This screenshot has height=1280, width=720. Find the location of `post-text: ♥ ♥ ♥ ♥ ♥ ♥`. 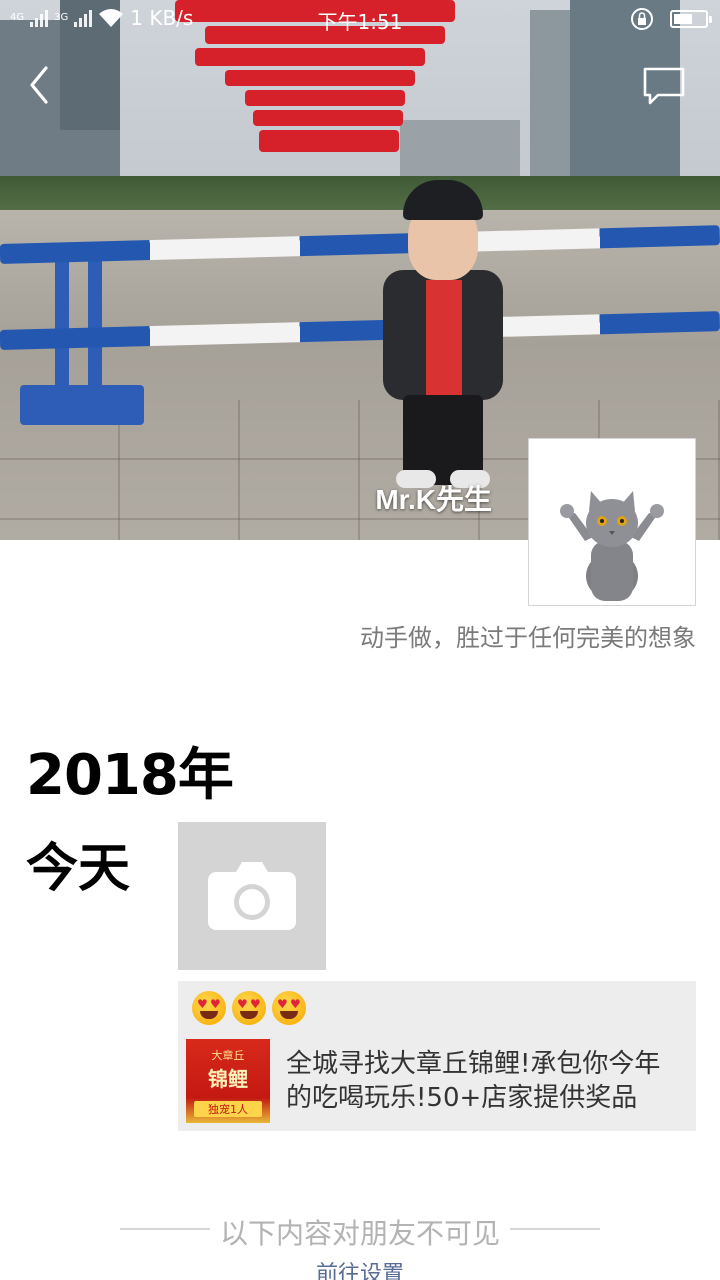

post-text: ♥ ♥ ♥ ♥ ♥ ♥ is located at coordinates (249, 1008).